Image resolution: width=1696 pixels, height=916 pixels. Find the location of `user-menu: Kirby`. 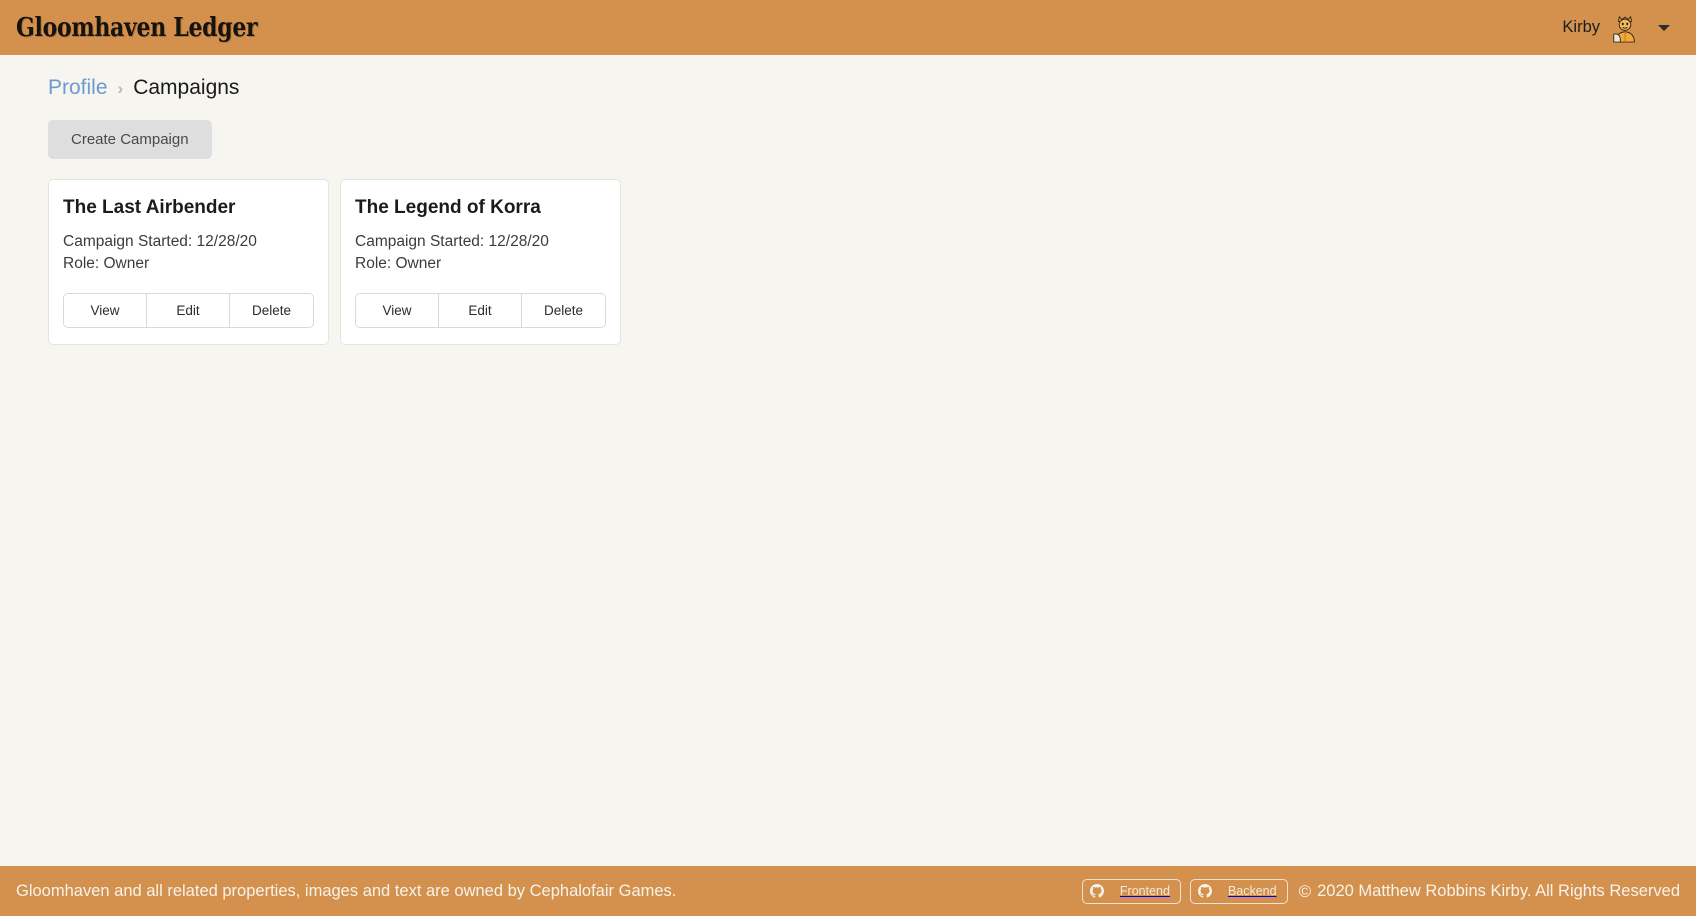

user-menu: Kirby is located at coordinates (1620, 28).